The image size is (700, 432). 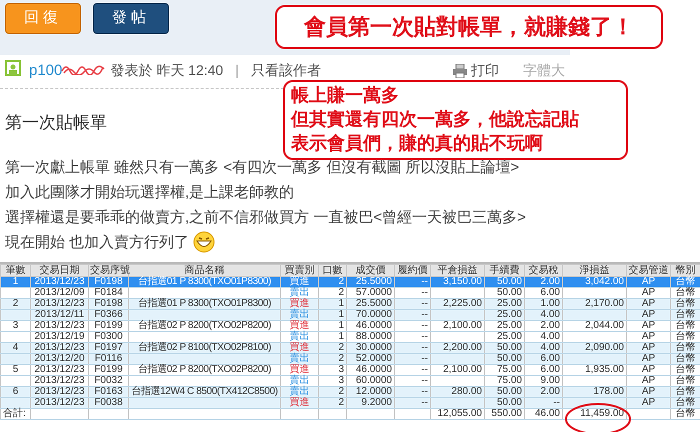 I want to click on table-row: 5 2013/12/23 F0199 台指選02 P 8200(TXO02P8200) 買進 3 46.0000 -- 2,100.00 75.00 6.00 1,935.00 AP 台幣, so click(x=350, y=370).